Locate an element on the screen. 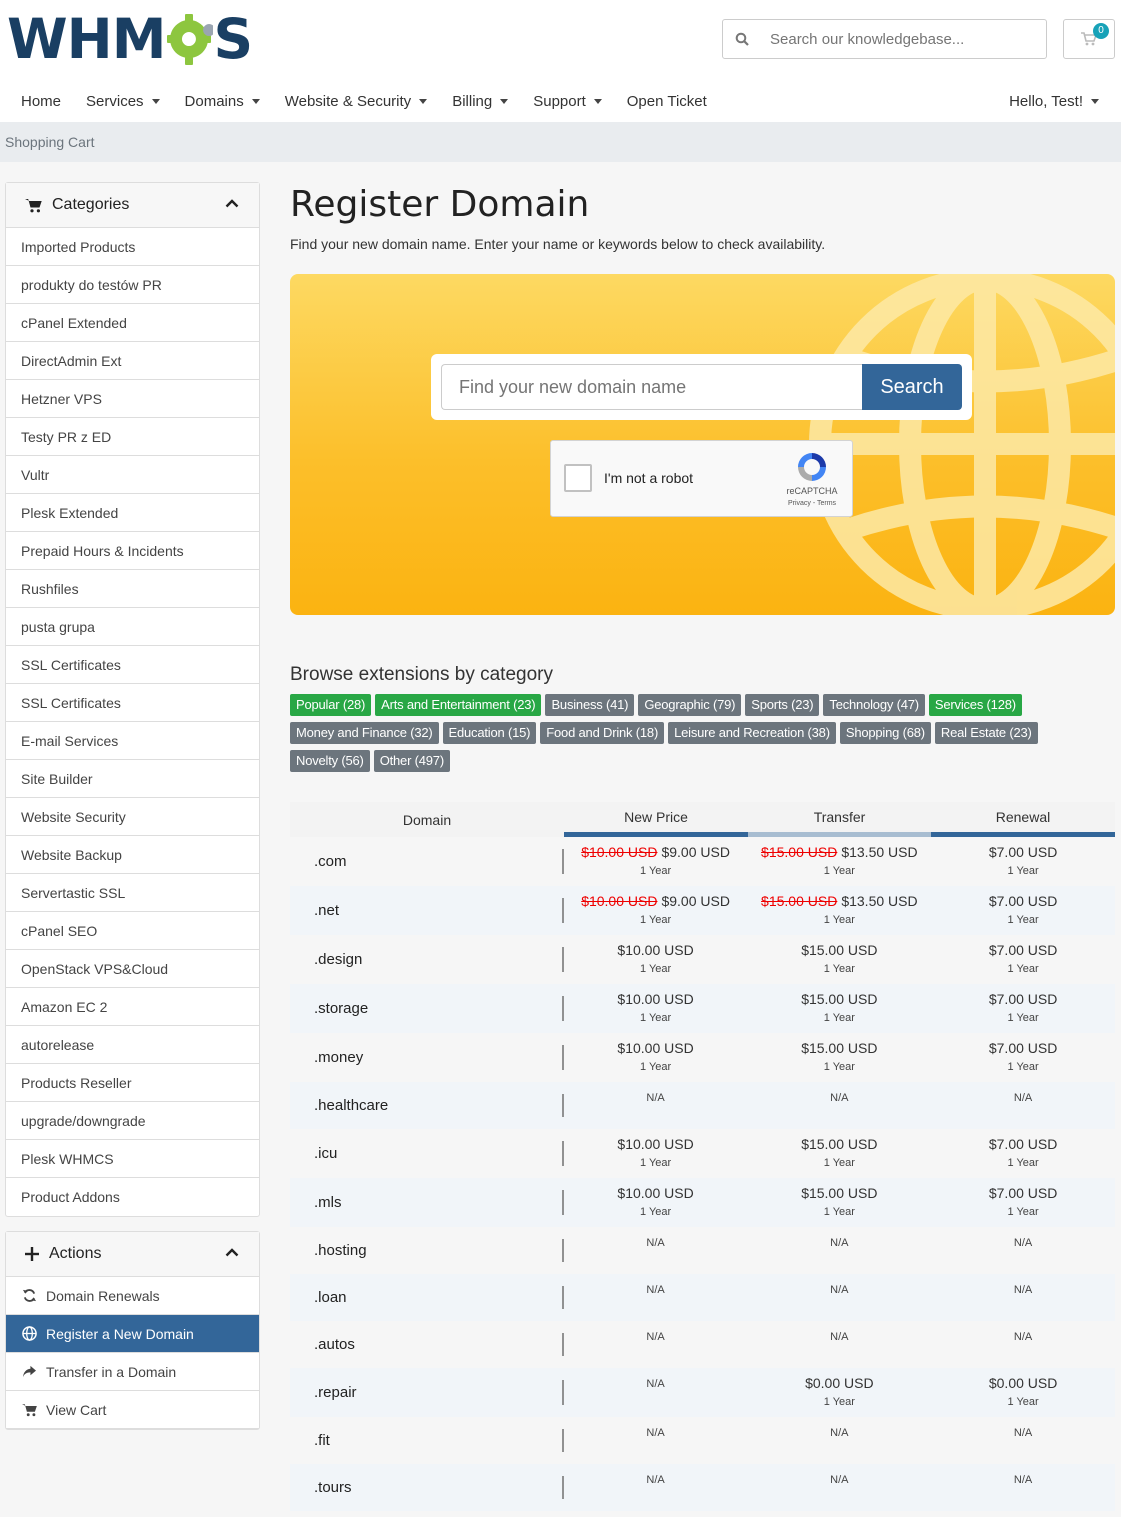 The height and width of the screenshot is (1517, 1121). category-tag: Sports (23) is located at coordinates (782, 705).